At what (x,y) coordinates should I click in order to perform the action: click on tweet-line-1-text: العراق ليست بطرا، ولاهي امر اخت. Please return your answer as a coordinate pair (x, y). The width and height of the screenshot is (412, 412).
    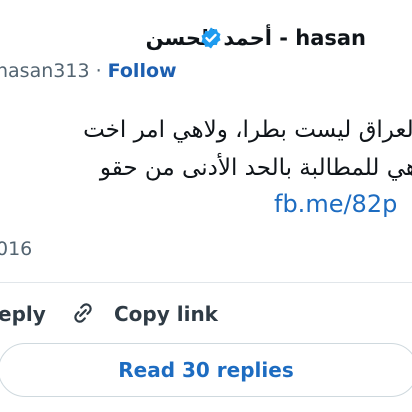
    Looking at the image, I should click on (247, 130).